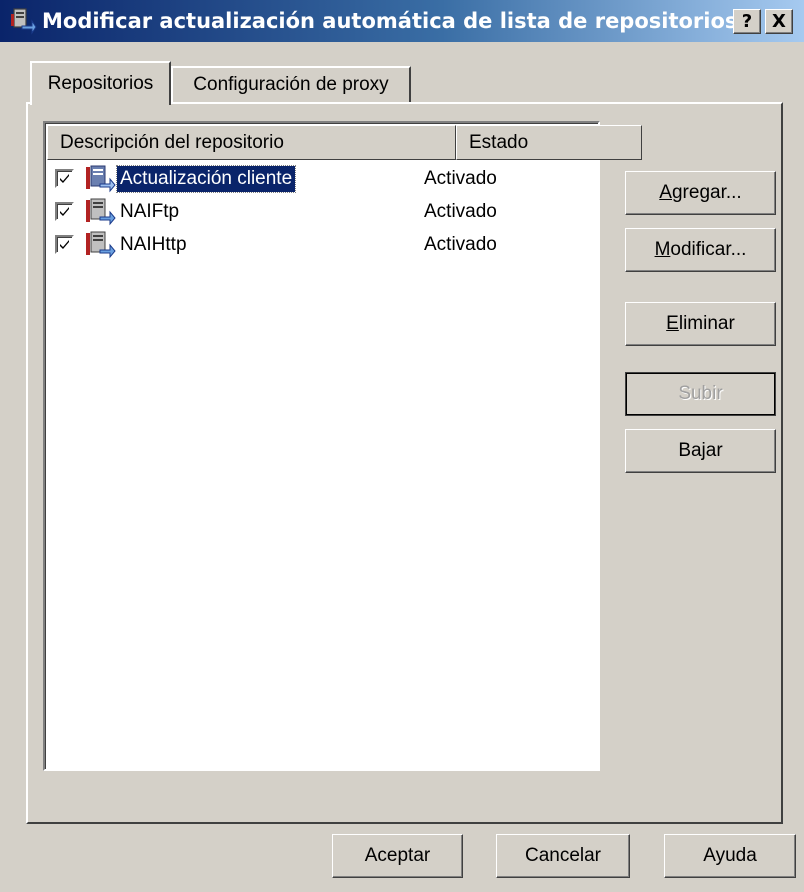 This screenshot has width=804, height=892. I want to click on tab-repositorios-label: Repositorios, so click(100, 83).